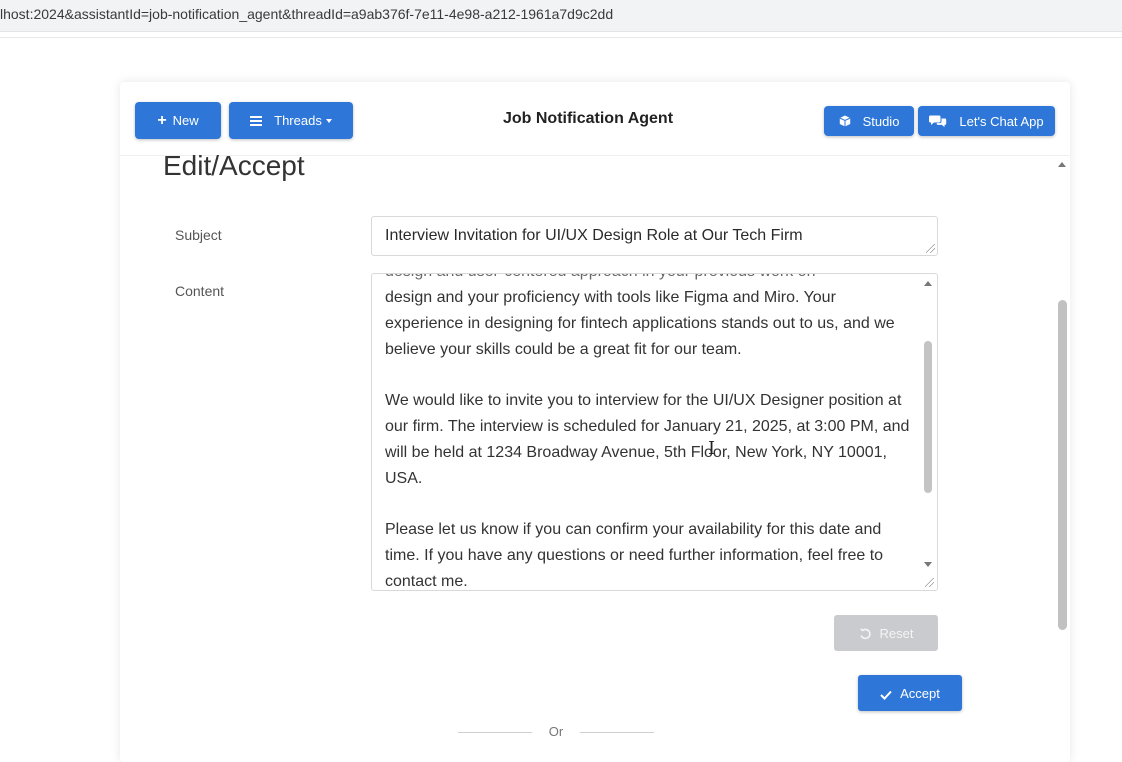 The height and width of the screenshot is (762, 1122). I want to click on reset-button: Reset, so click(886, 633).